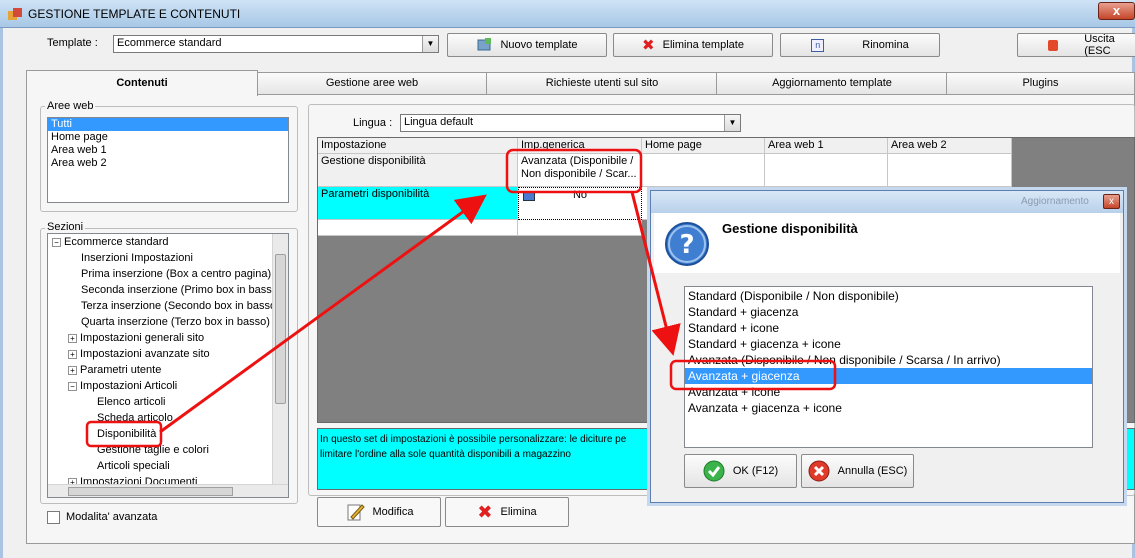 The width and height of the screenshot is (1135, 558). I want to click on list-item: Home page, so click(168, 137).